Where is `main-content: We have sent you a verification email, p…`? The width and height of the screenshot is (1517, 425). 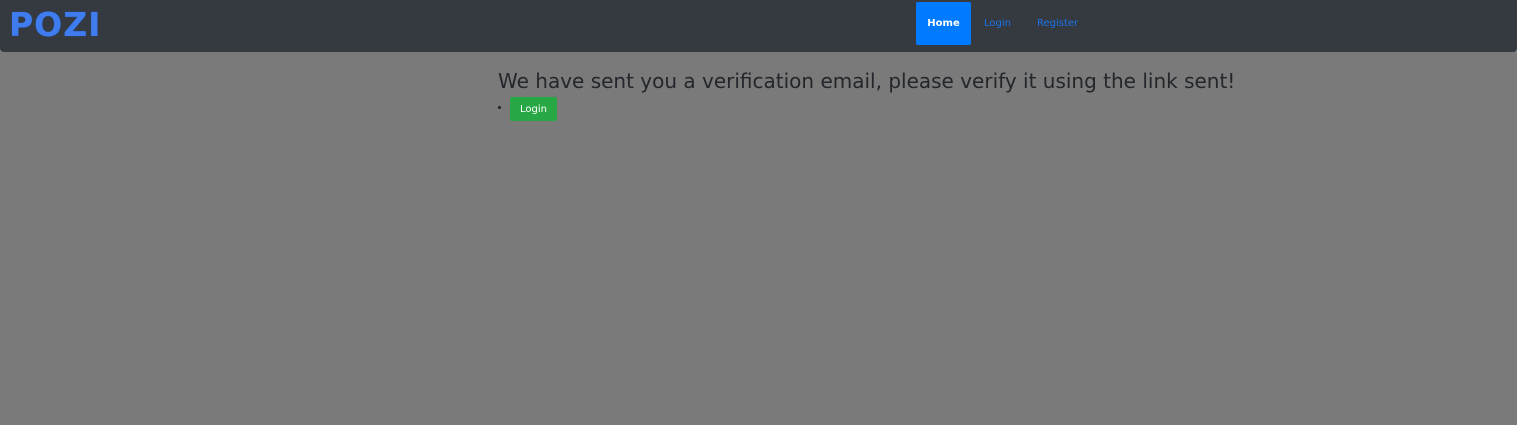 main-content: We have sent you a verification email, p… is located at coordinates (866, 93).